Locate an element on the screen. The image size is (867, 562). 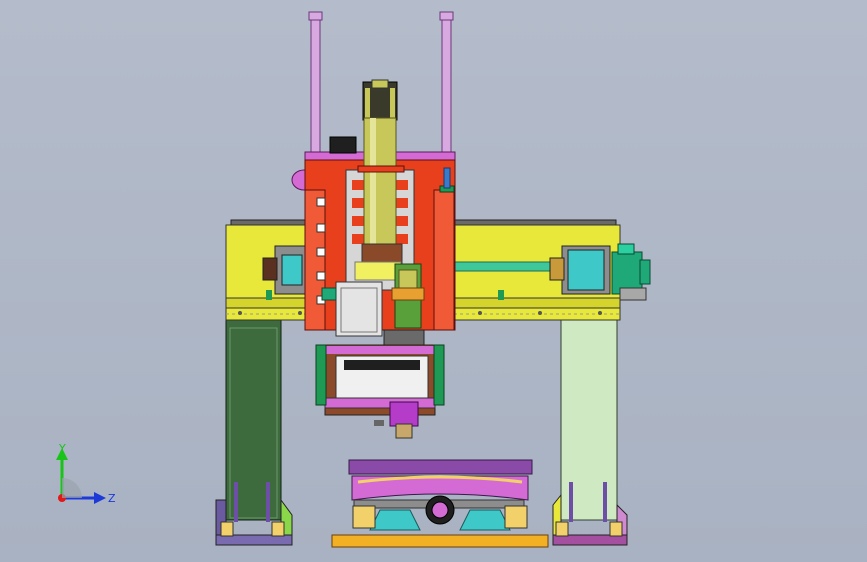
spindle-housing is located at coordinates (380, 391).